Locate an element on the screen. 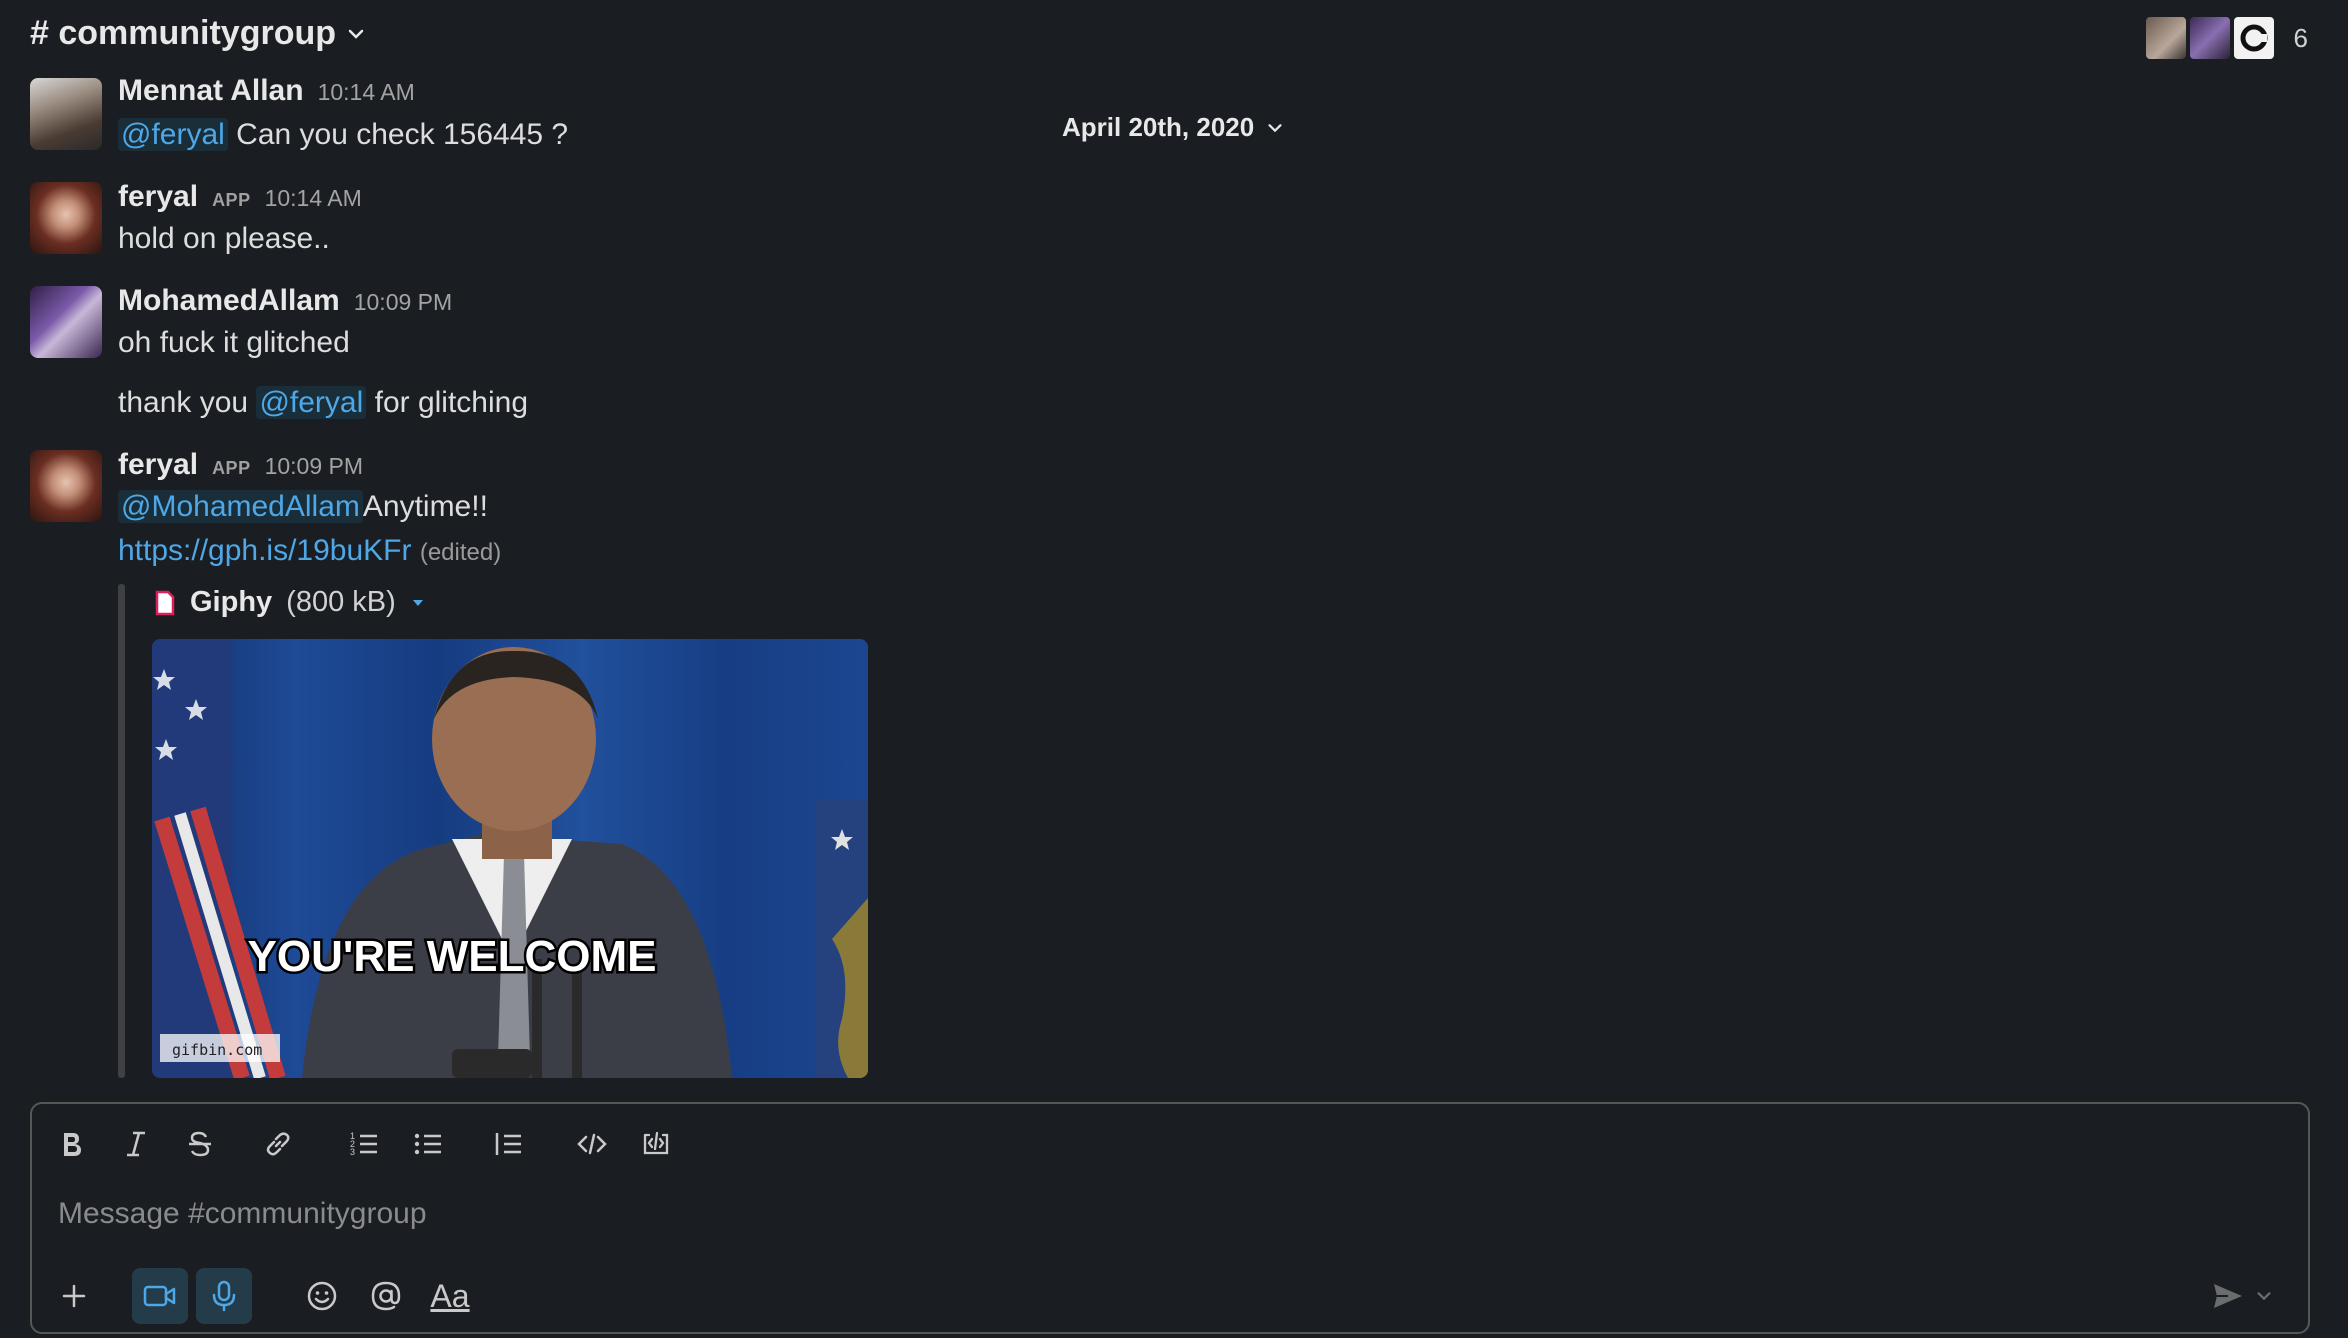 The width and height of the screenshot is (2348, 1338). ordered-list-button: 123 is located at coordinates (364, 1144).